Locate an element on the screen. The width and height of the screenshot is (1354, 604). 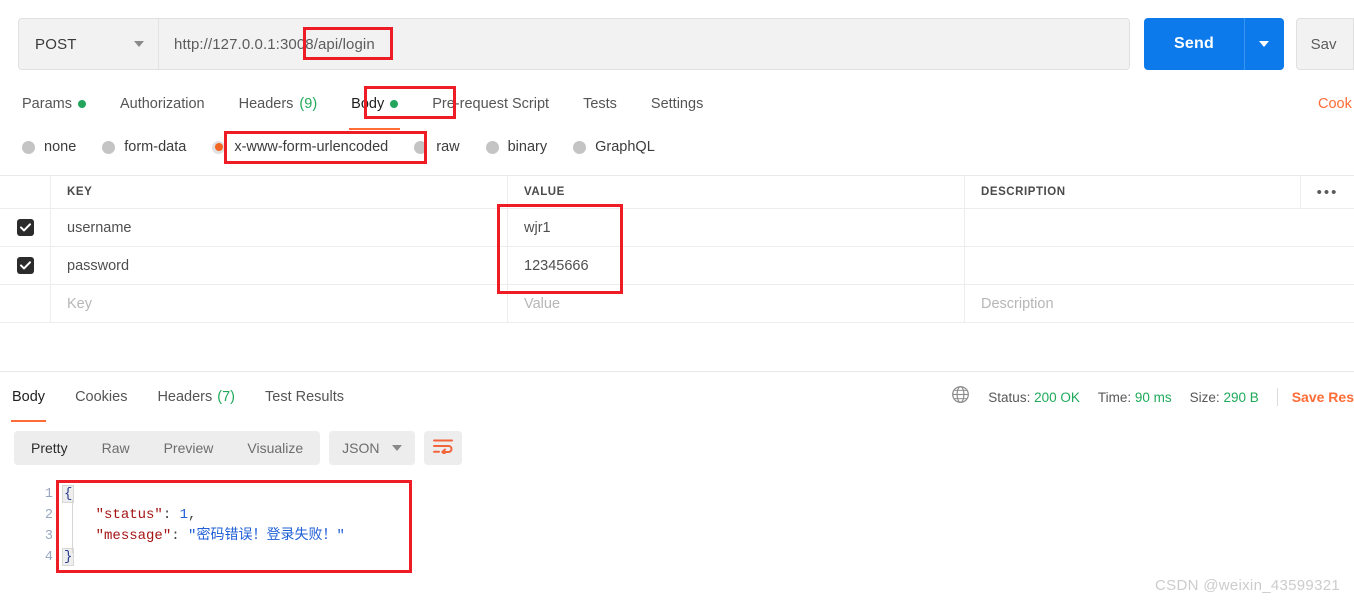
code-close-brace: } is located at coordinates (68, 557).